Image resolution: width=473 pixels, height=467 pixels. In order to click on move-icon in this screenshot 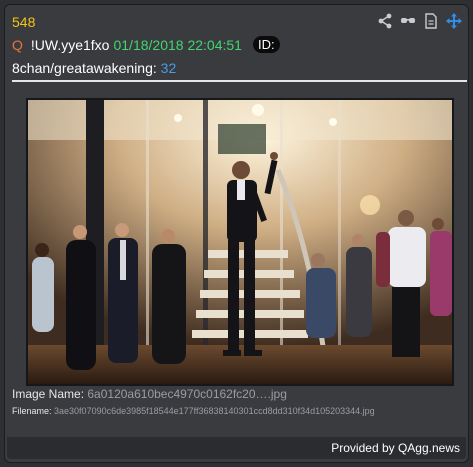, I will do `click(454, 21)`.